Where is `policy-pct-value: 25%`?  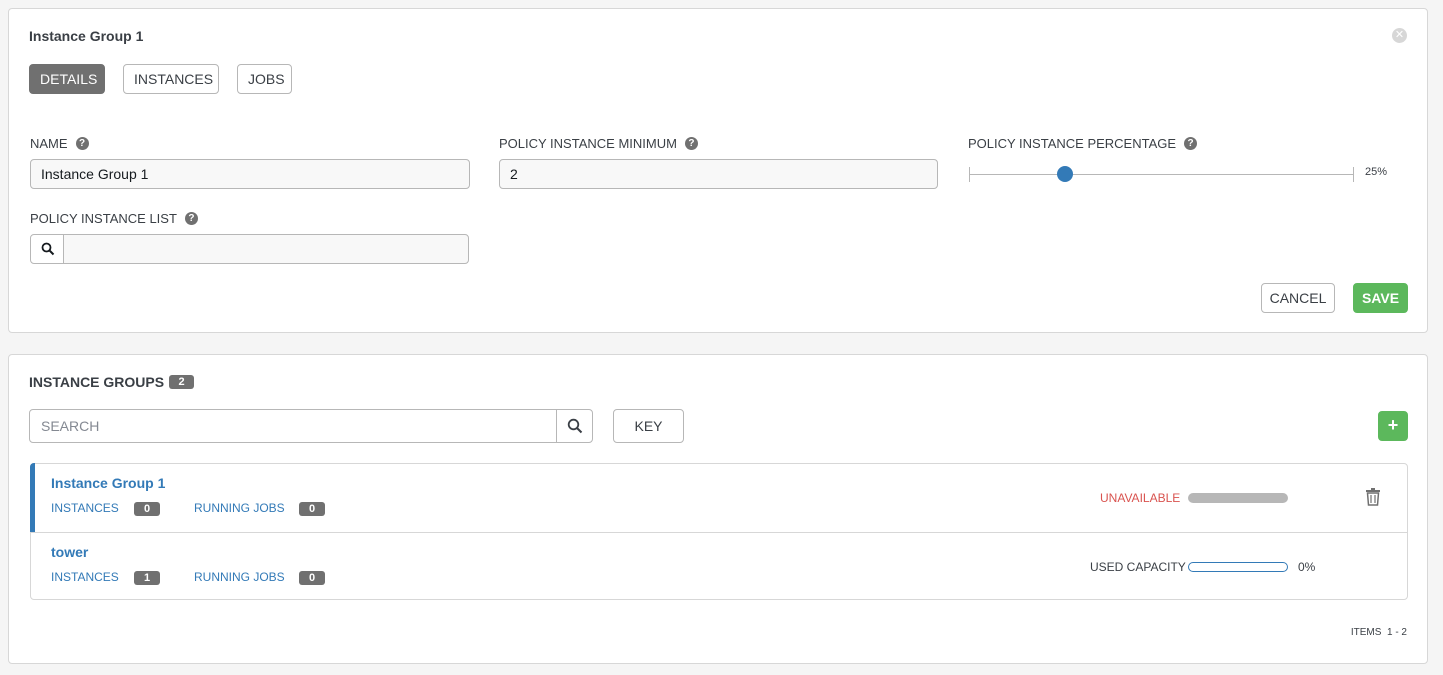
policy-pct-value: 25% is located at coordinates (1376, 172).